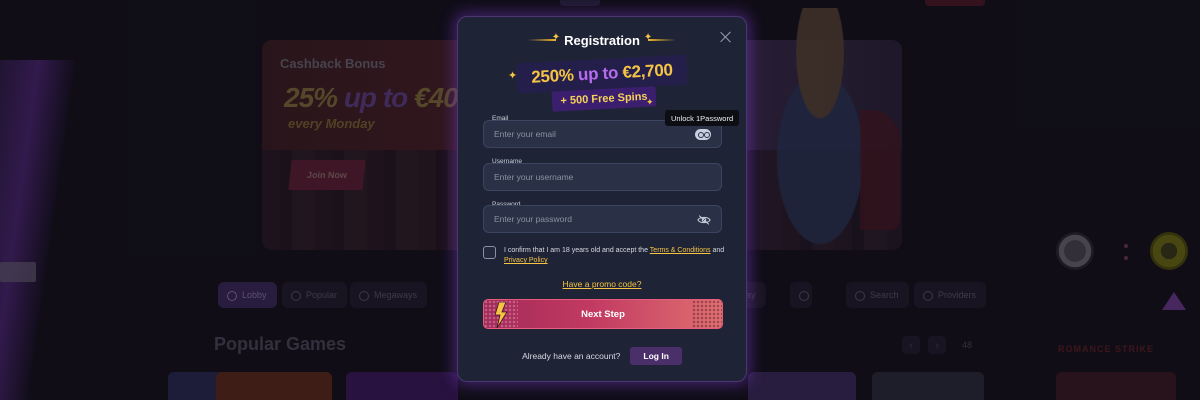 This screenshot has width=1200, height=400. I want to click on onepassword-tooltip: Unlock 1Password, so click(702, 118).